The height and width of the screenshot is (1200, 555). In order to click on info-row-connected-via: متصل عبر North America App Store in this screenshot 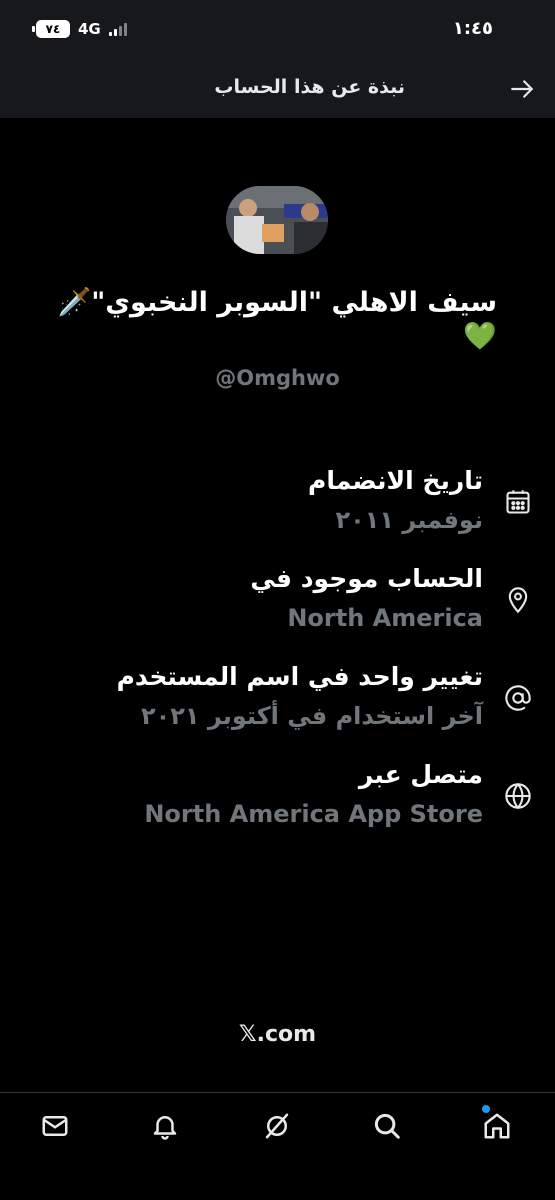, I will do `click(277, 801)`.